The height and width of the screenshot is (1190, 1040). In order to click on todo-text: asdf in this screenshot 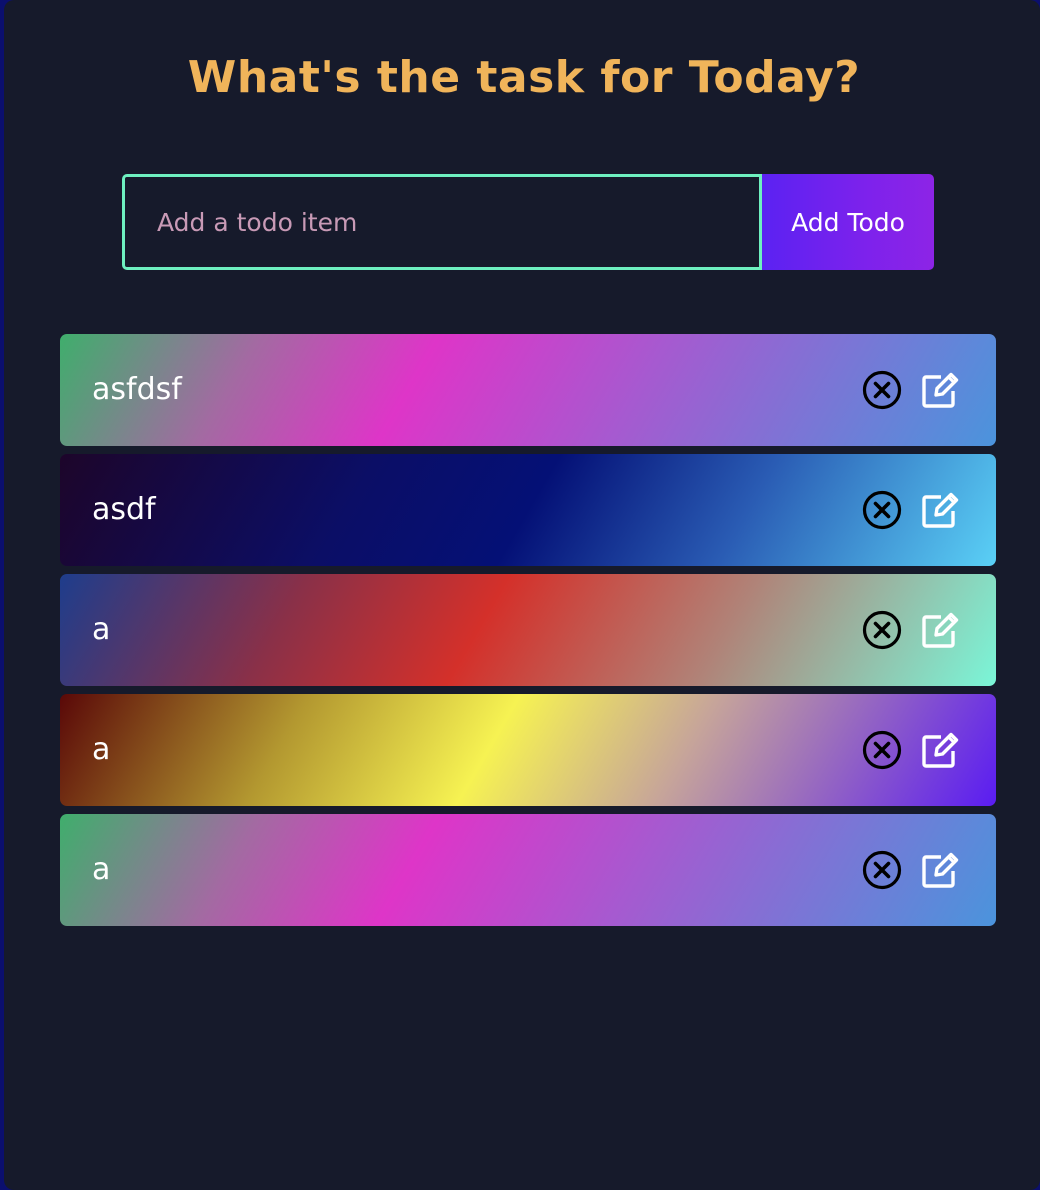, I will do `click(124, 509)`.